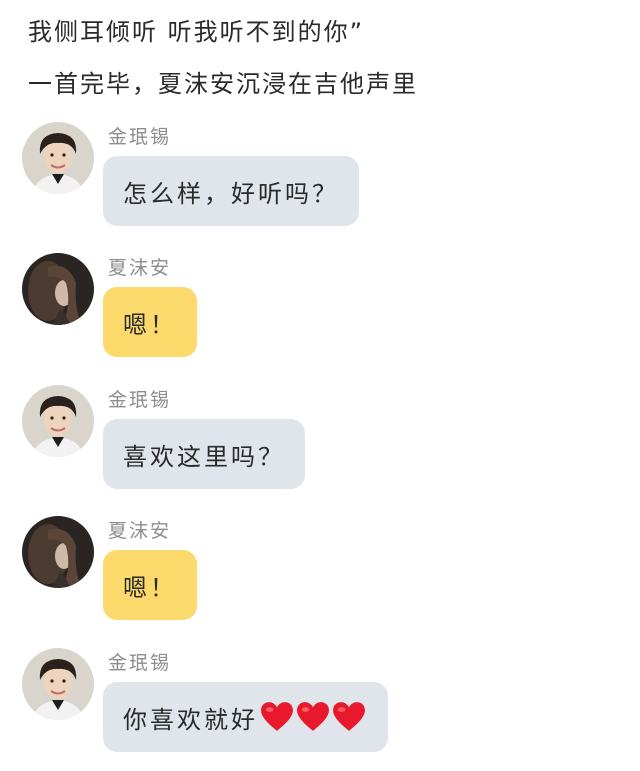 The image size is (640, 771). What do you see at coordinates (223, 84) in the screenshot?
I see `narration-line-2: 一首完毕，夏沫安沉浸在吉他声里` at bounding box center [223, 84].